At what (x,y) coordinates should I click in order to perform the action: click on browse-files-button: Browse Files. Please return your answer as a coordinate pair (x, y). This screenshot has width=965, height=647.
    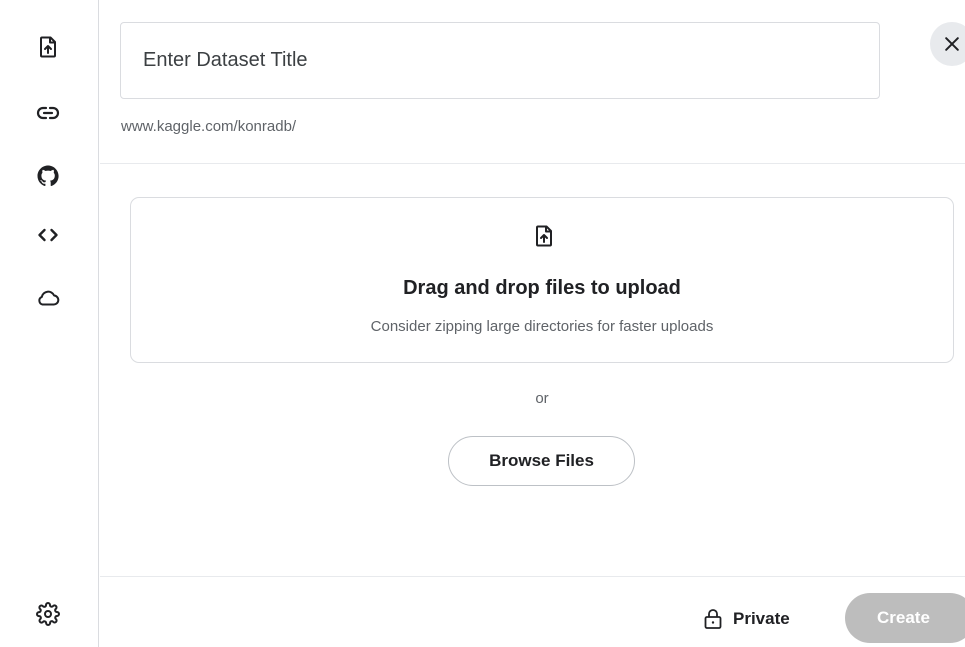
    Looking at the image, I should click on (541, 461).